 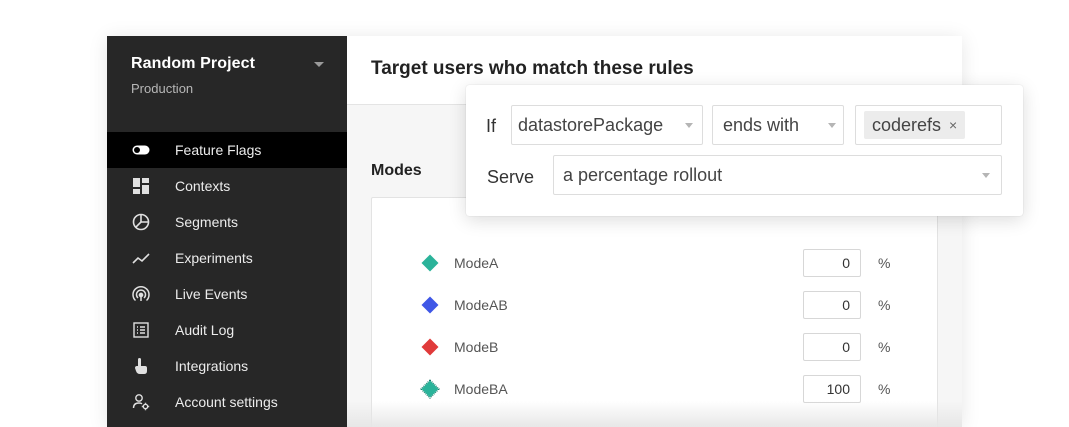 What do you see at coordinates (476, 347) in the screenshot?
I see `mode-label: ModeB` at bounding box center [476, 347].